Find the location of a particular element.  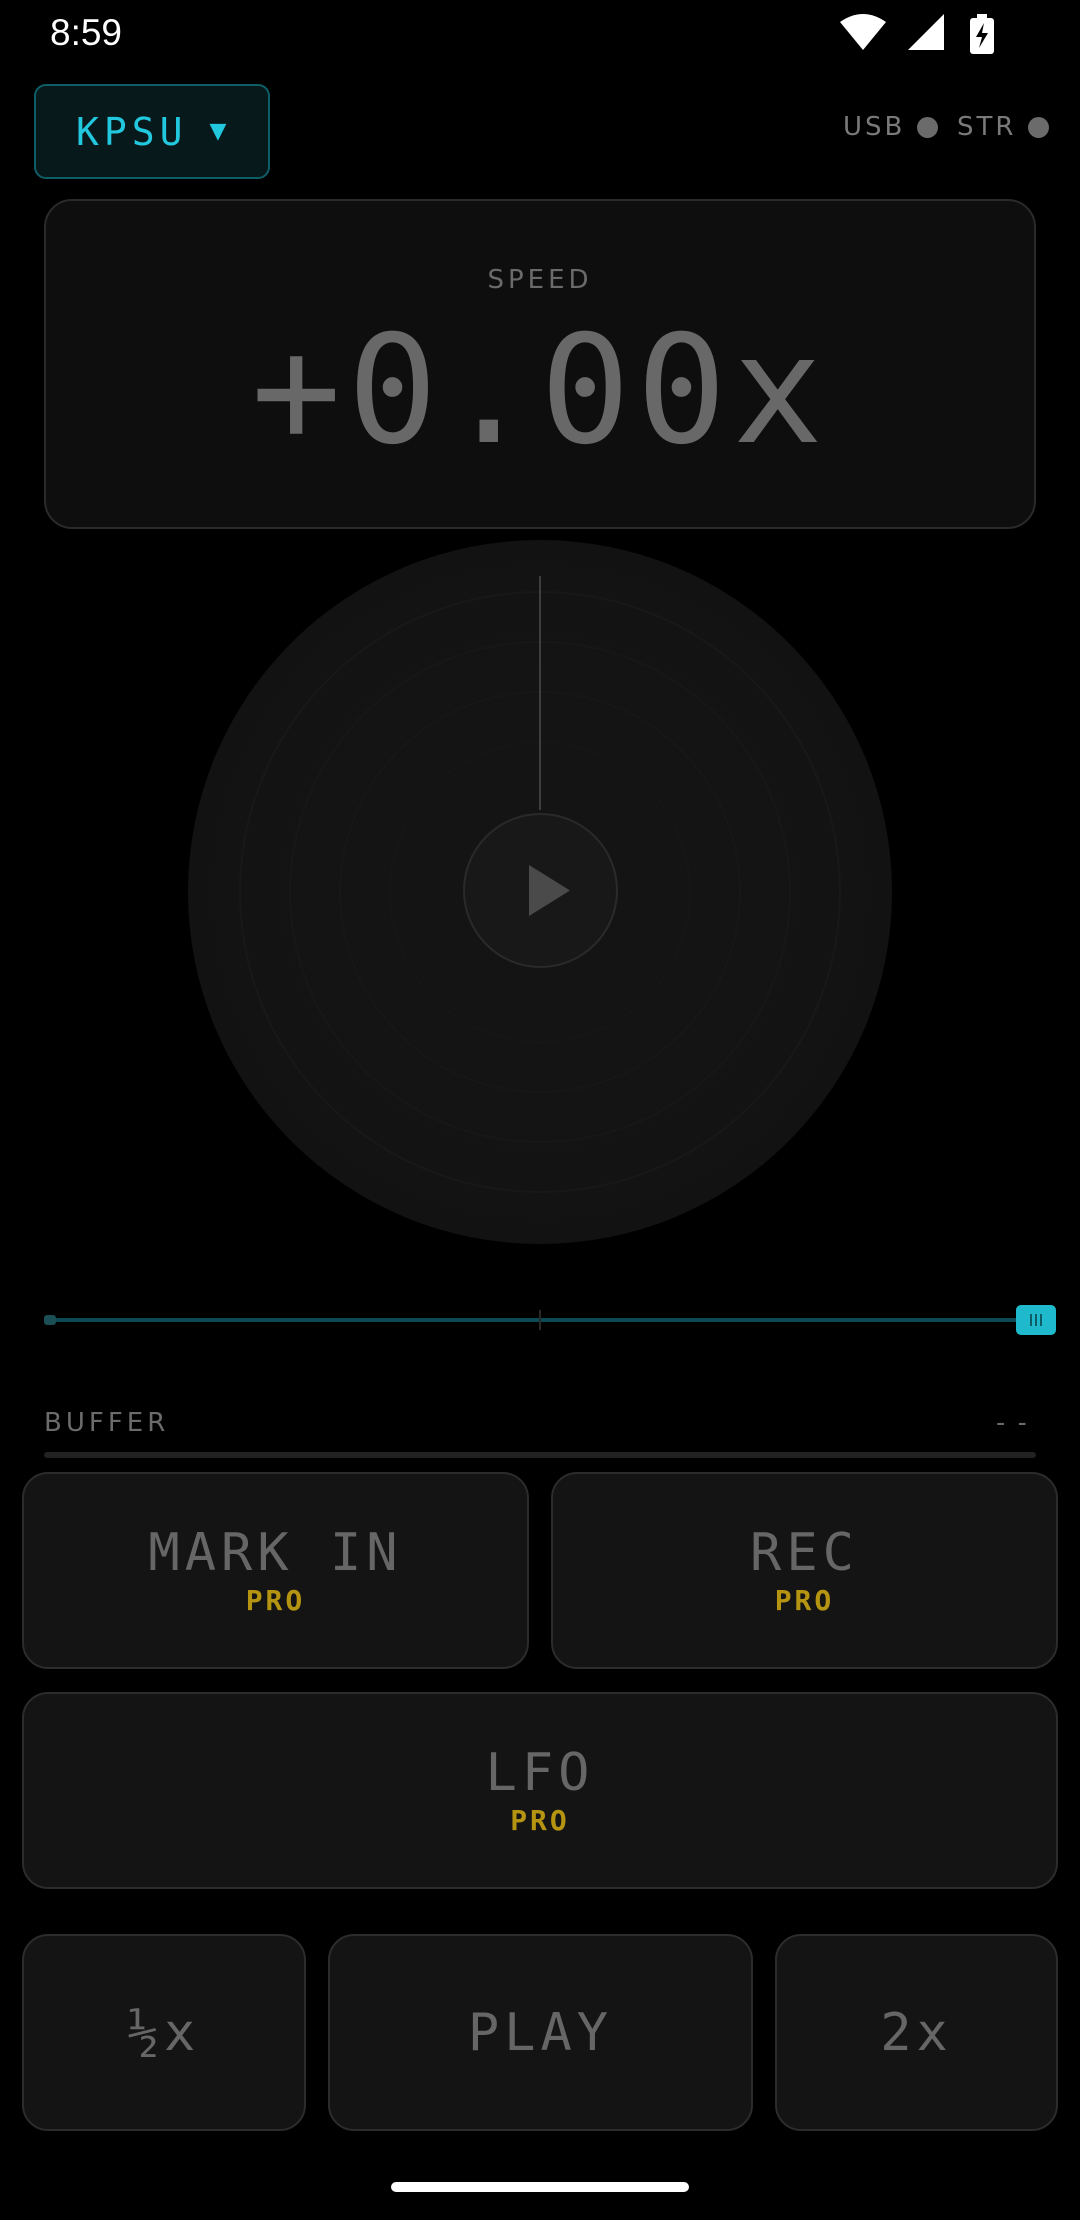

mark-in-label: MARK IN is located at coordinates (275, 1552).